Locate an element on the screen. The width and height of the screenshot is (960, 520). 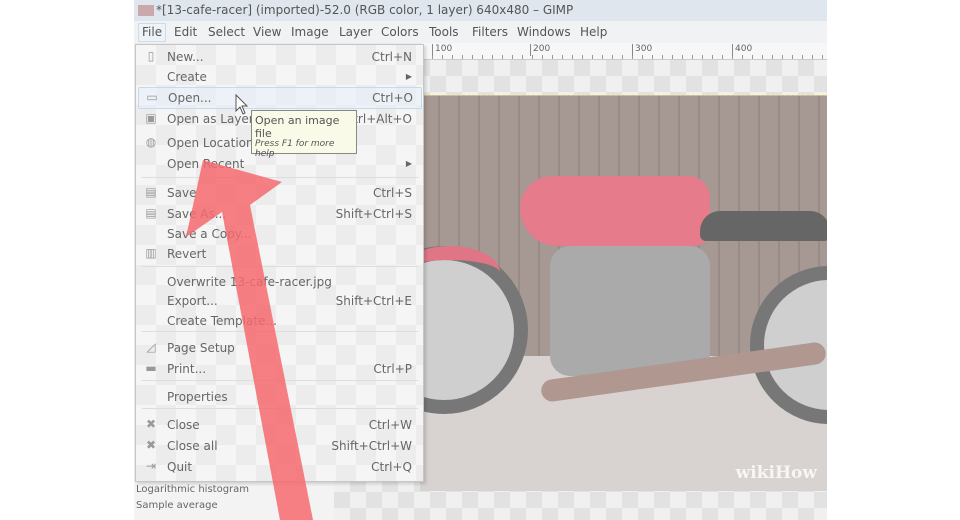
red-arrow-annotation is located at coordinates (249, 306).